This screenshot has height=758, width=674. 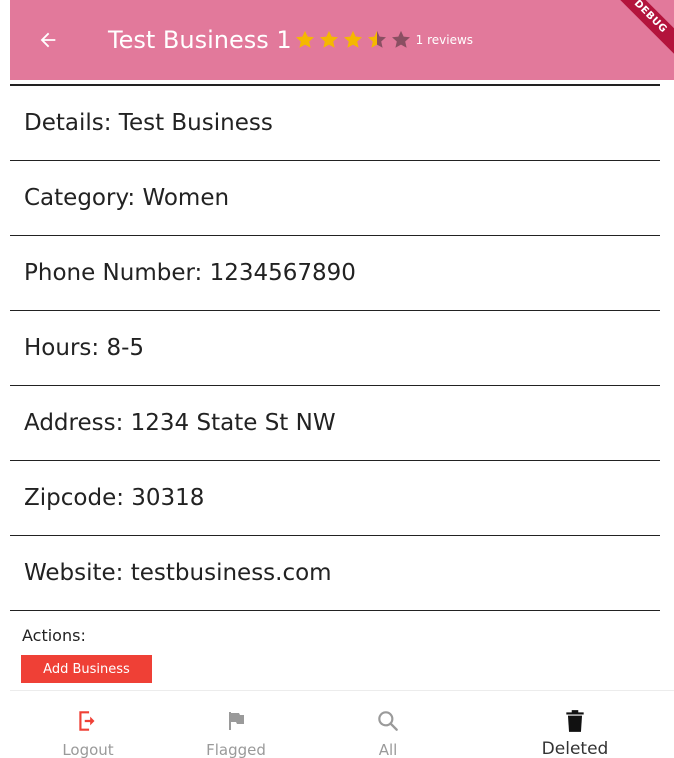 What do you see at coordinates (388, 721) in the screenshot?
I see `search-icon` at bounding box center [388, 721].